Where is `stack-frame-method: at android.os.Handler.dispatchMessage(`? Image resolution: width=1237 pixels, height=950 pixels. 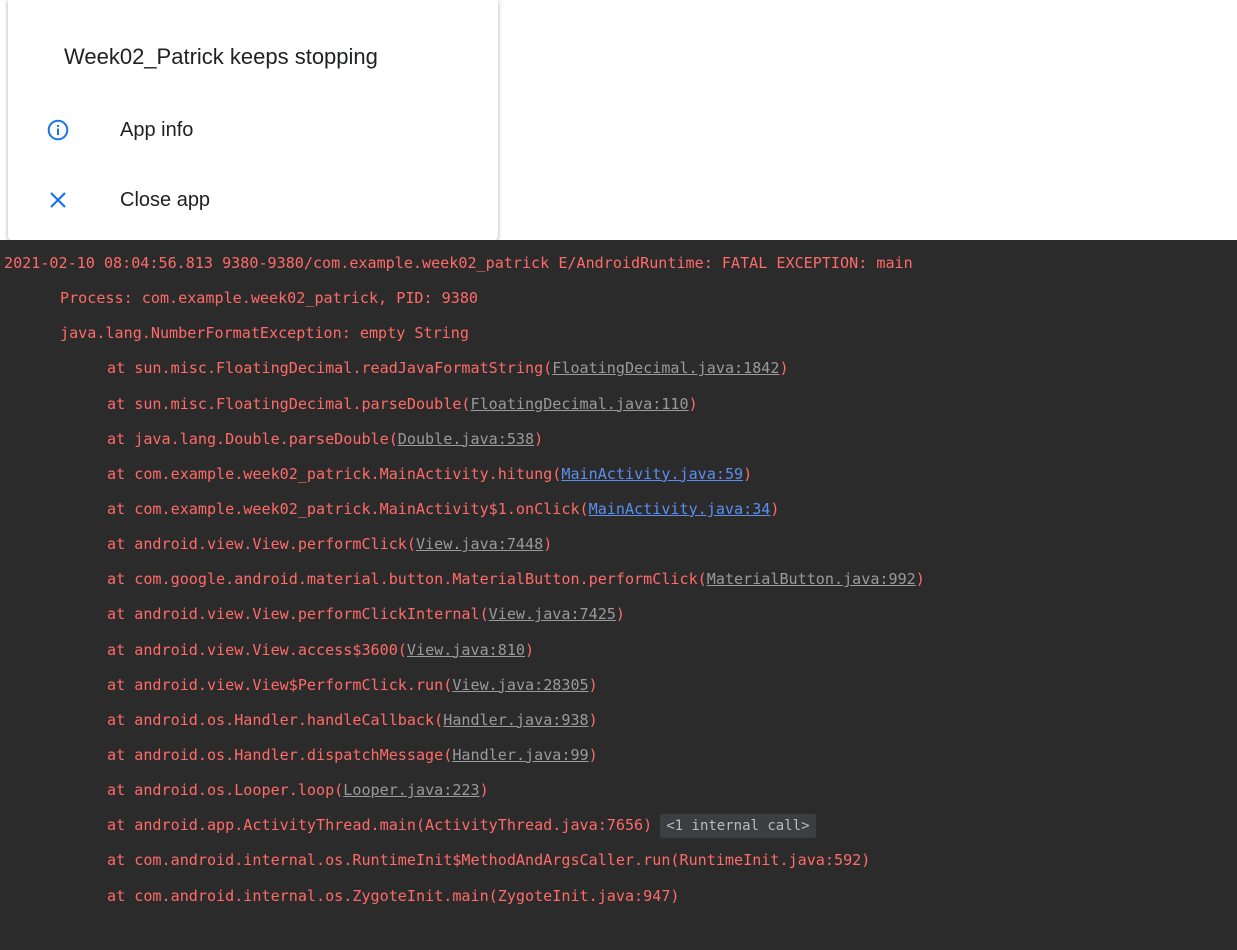 stack-frame-method: at android.os.Handler.dispatchMessage( is located at coordinates (280, 754).